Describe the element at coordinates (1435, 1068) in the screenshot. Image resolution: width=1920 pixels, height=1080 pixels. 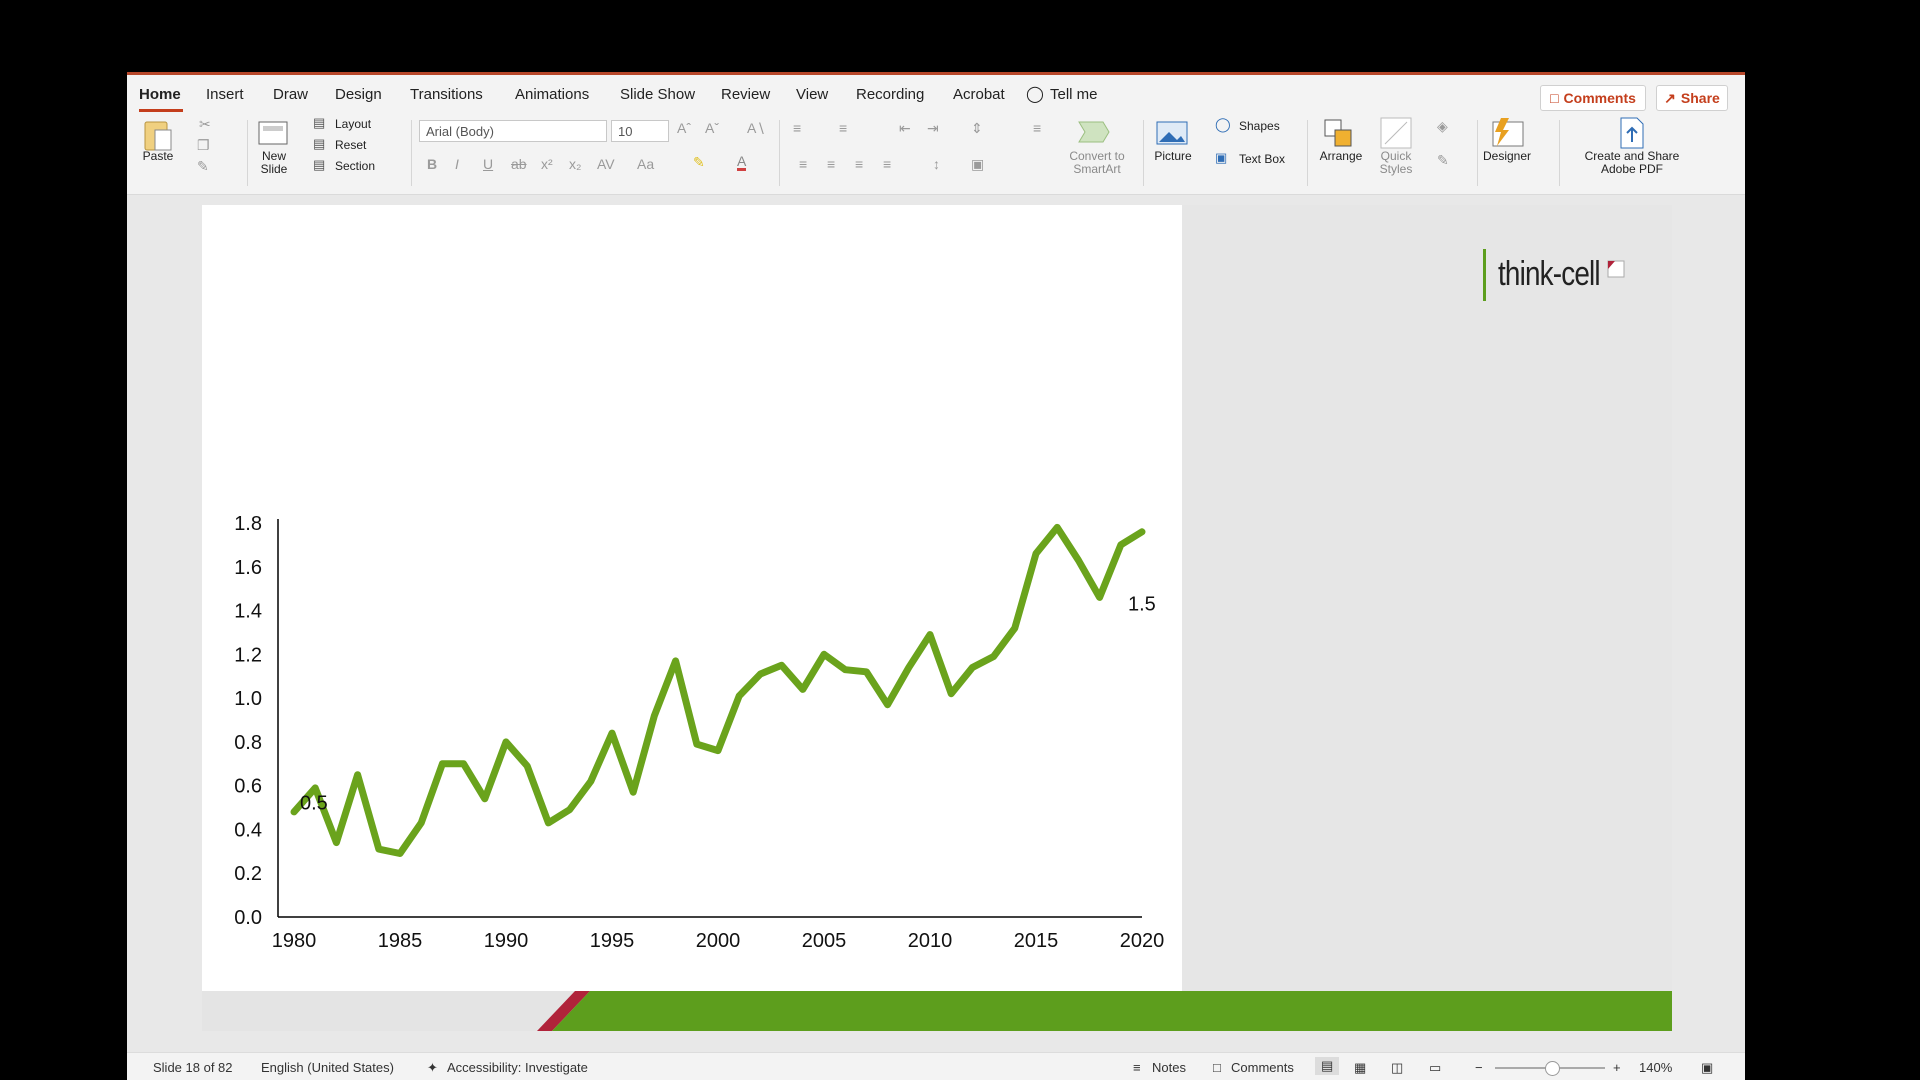
I see `slideshow-icon: ▭` at that location.